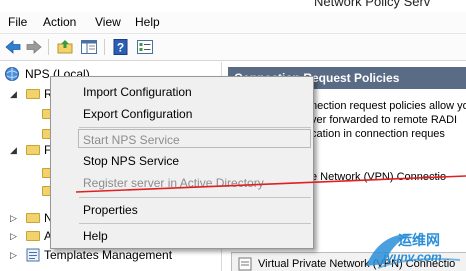 Image resolution: width=466 pixels, height=271 pixels. Describe the element at coordinates (384, 120) in the screenshot. I see `description-line: ver forwarded to remote RADI` at that location.